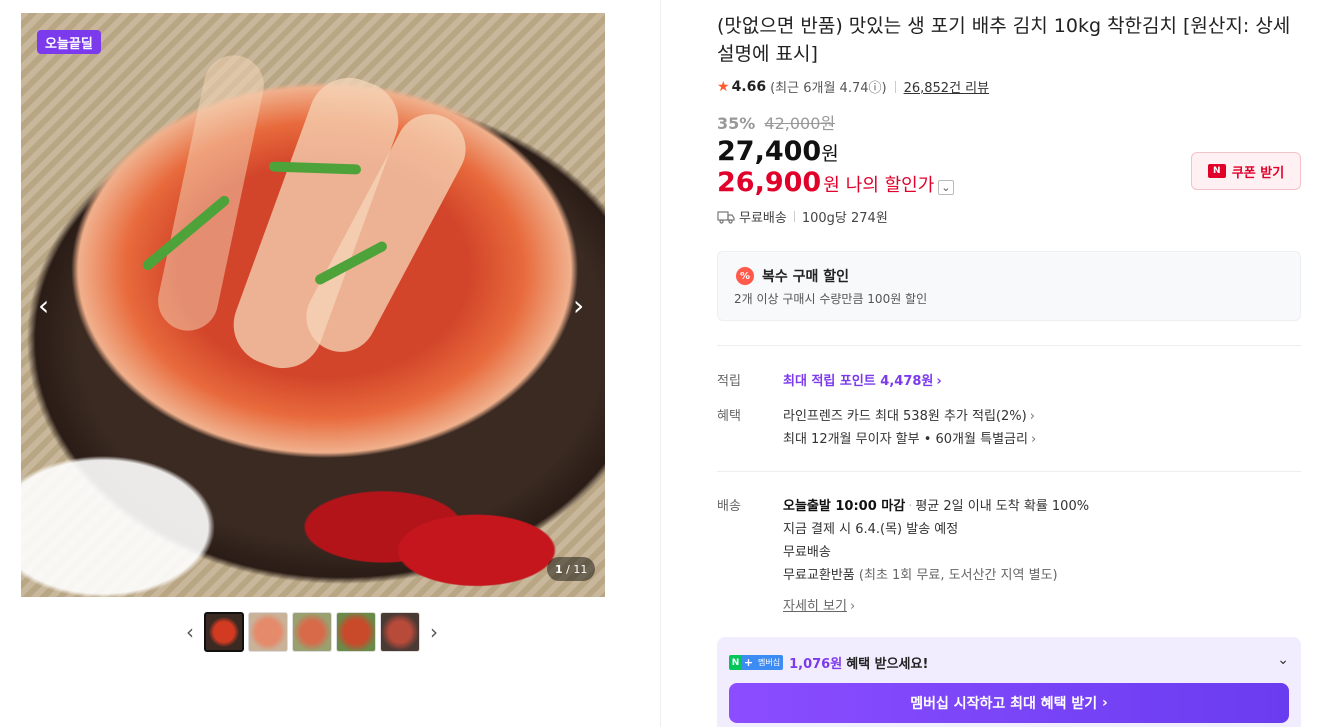 The image size is (1338, 727). I want to click on rating-score: 4.66, so click(749, 86).